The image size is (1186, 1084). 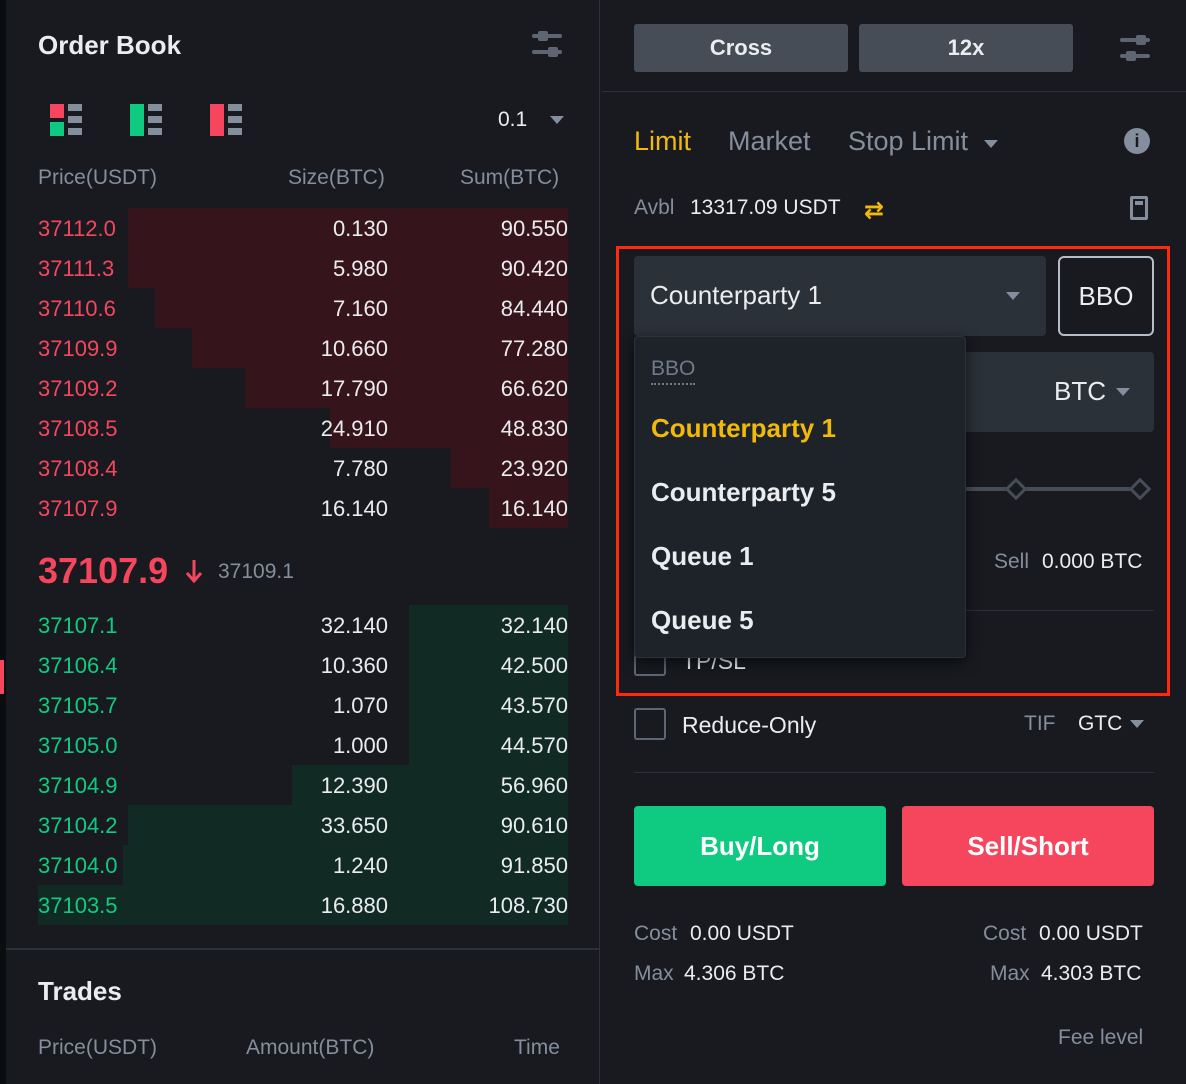 I want to click on bid-row: 37107.1 32.140 32.140, so click(x=303, y=625).